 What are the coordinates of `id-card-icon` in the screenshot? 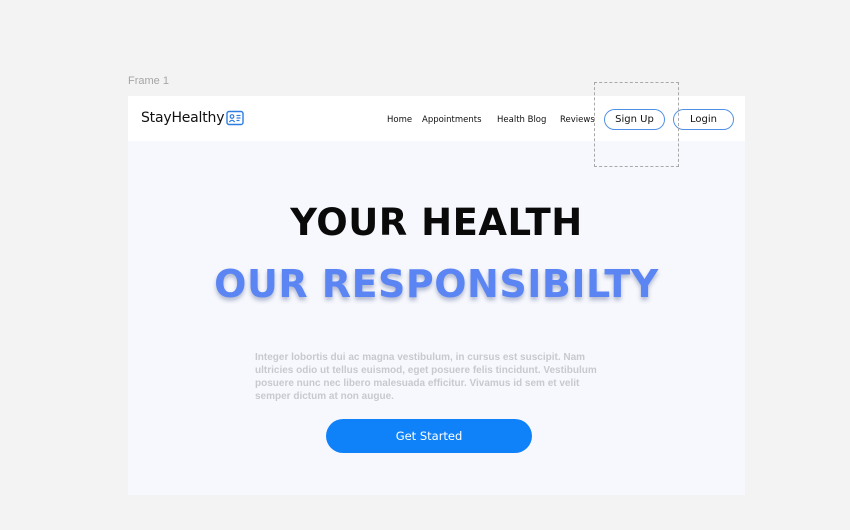 It's located at (235, 118).